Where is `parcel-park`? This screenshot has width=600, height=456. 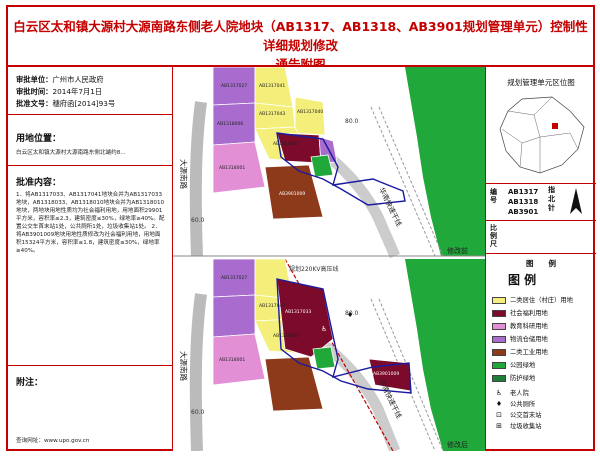
parcel-park is located at coordinates (324, 358).